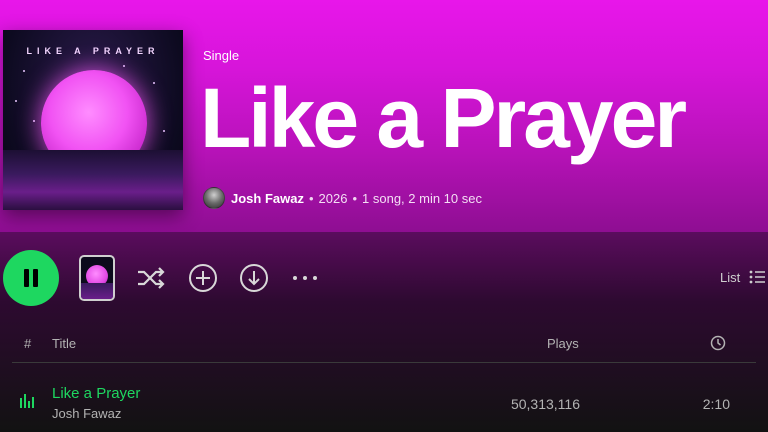 Image resolution: width=768 pixels, height=432 pixels. I want to click on sea-artwork, so click(93, 180).